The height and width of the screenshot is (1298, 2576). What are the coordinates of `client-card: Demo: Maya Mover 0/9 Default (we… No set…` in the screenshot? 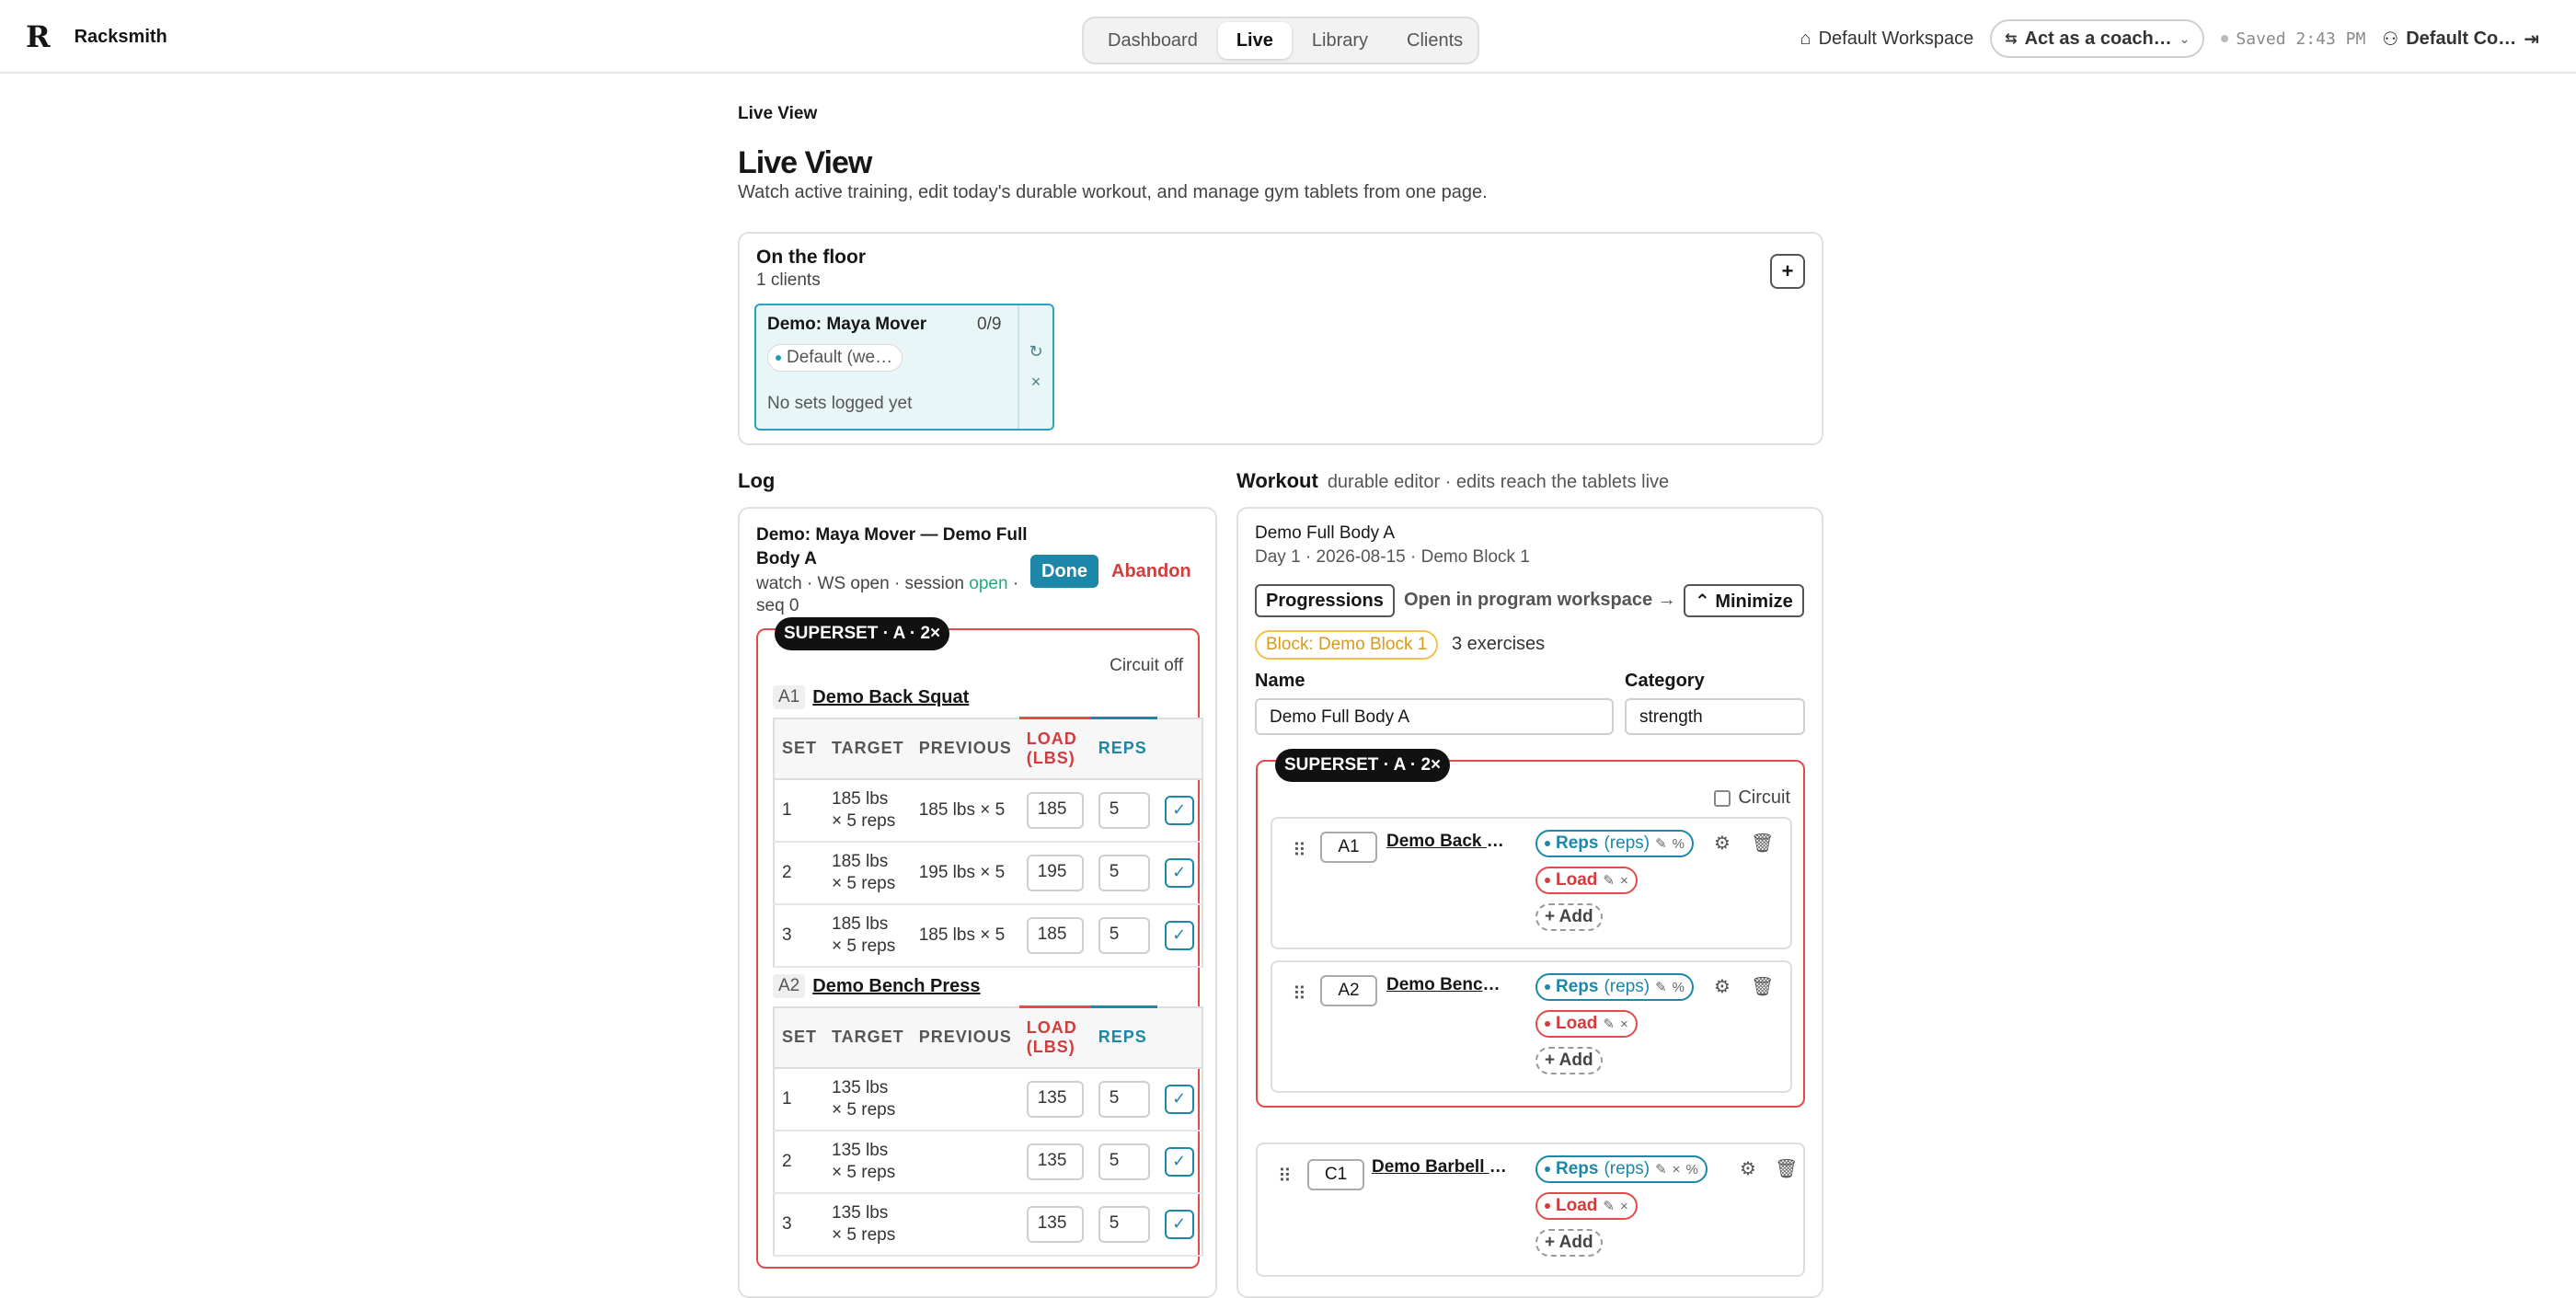 It's located at (904, 367).